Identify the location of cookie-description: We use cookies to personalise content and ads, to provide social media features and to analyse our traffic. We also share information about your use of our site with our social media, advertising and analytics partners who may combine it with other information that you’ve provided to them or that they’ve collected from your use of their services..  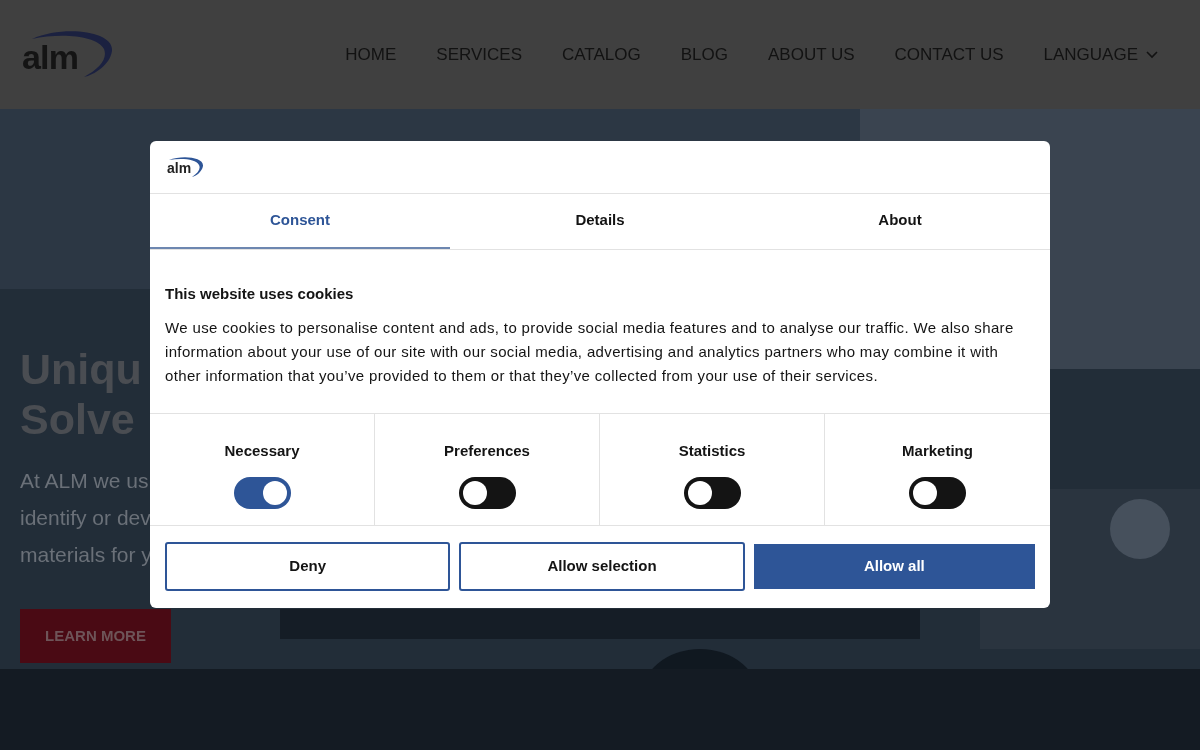
(590, 351).